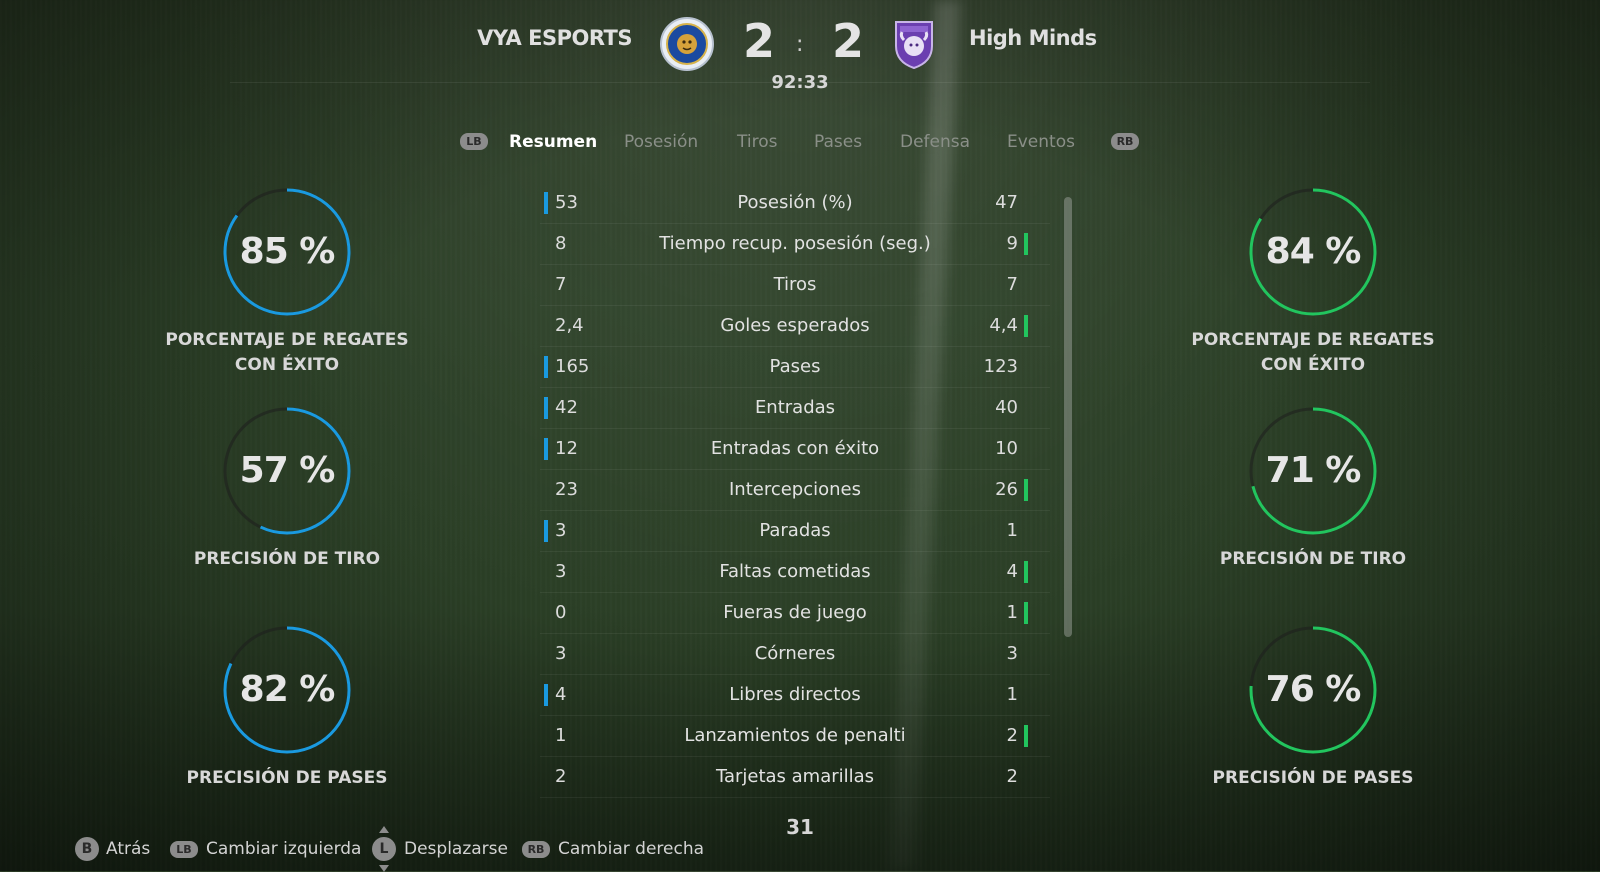 Image resolution: width=1600 pixels, height=872 pixels. I want to click on gauge-label: PRECISIÓN DE PASES, so click(287, 778).